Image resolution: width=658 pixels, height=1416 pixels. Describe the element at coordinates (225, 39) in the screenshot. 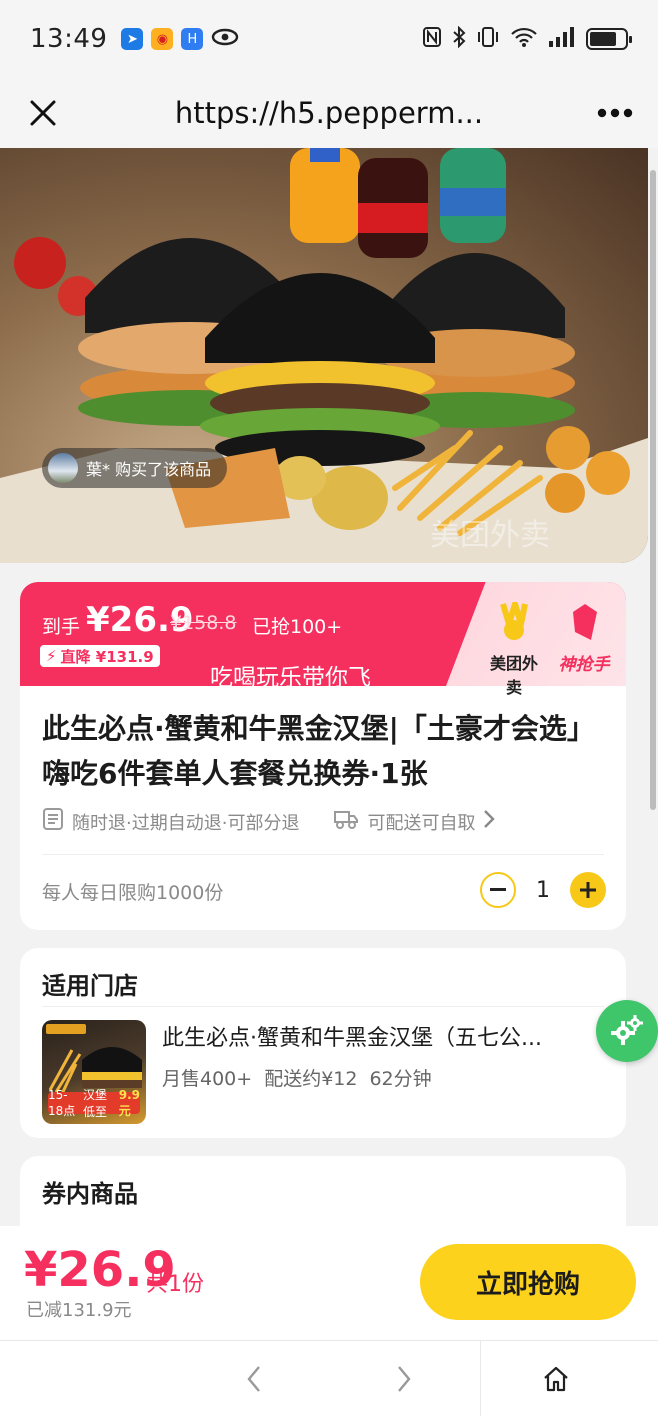

I see `eye-icon` at that location.